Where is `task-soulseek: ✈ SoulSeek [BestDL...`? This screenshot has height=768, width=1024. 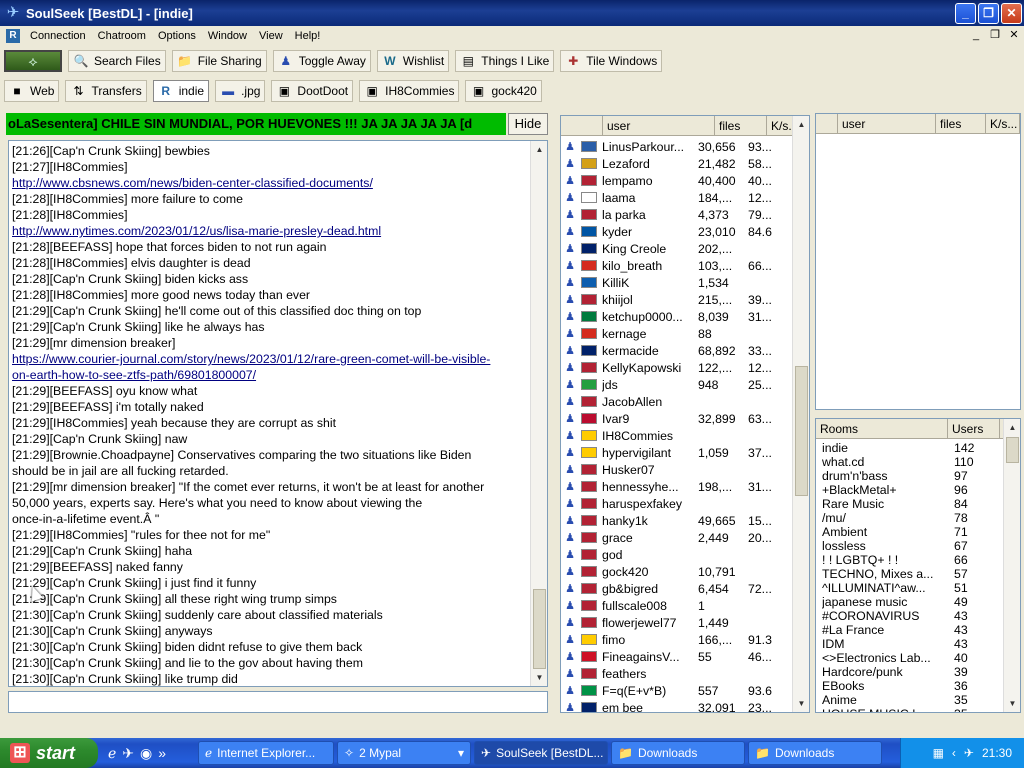 task-soulseek: ✈ SoulSeek [BestDL... is located at coordinates (541, 753).